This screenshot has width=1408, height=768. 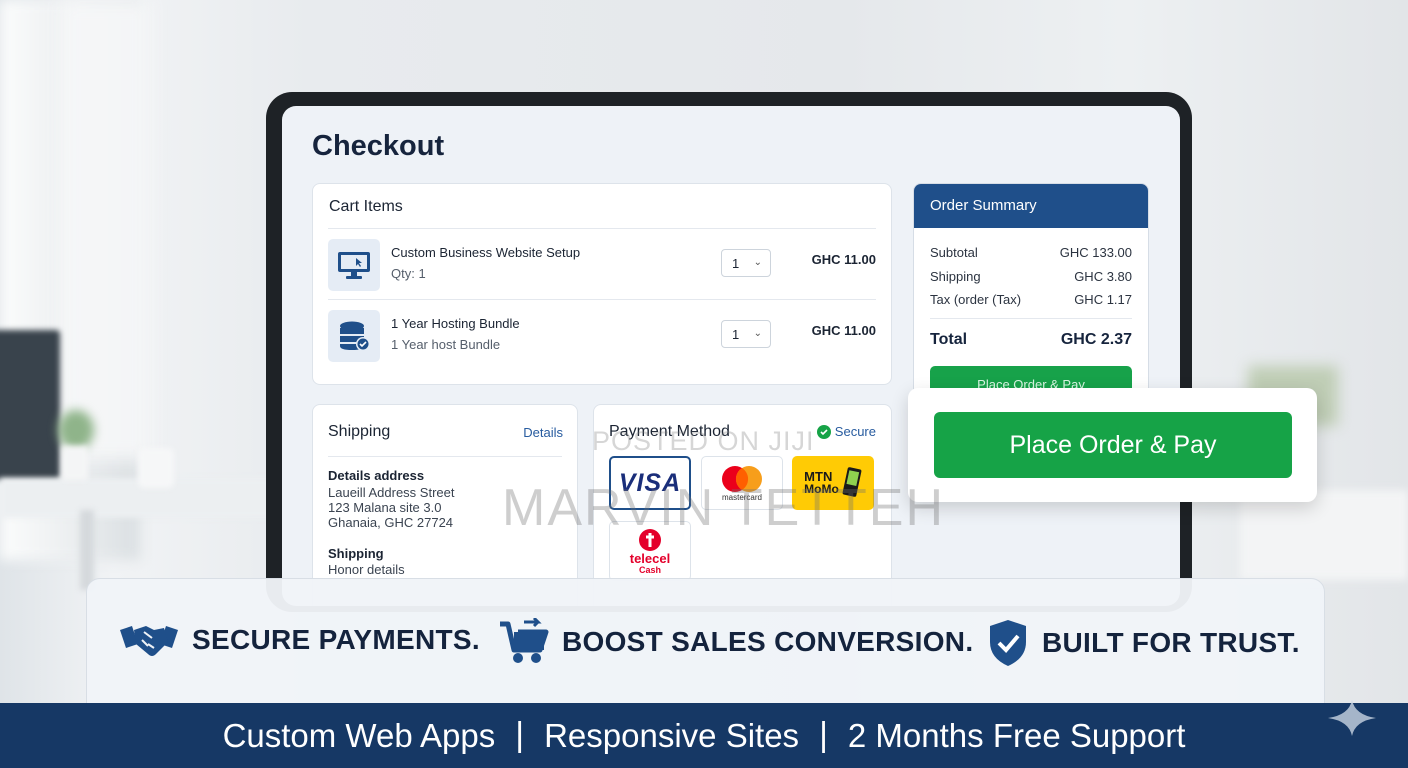 What do you see at coordinates (1031, 206) in the screenshot?
I see `order-summary-heading: Order Summary` at bounding box center [1031, 206].